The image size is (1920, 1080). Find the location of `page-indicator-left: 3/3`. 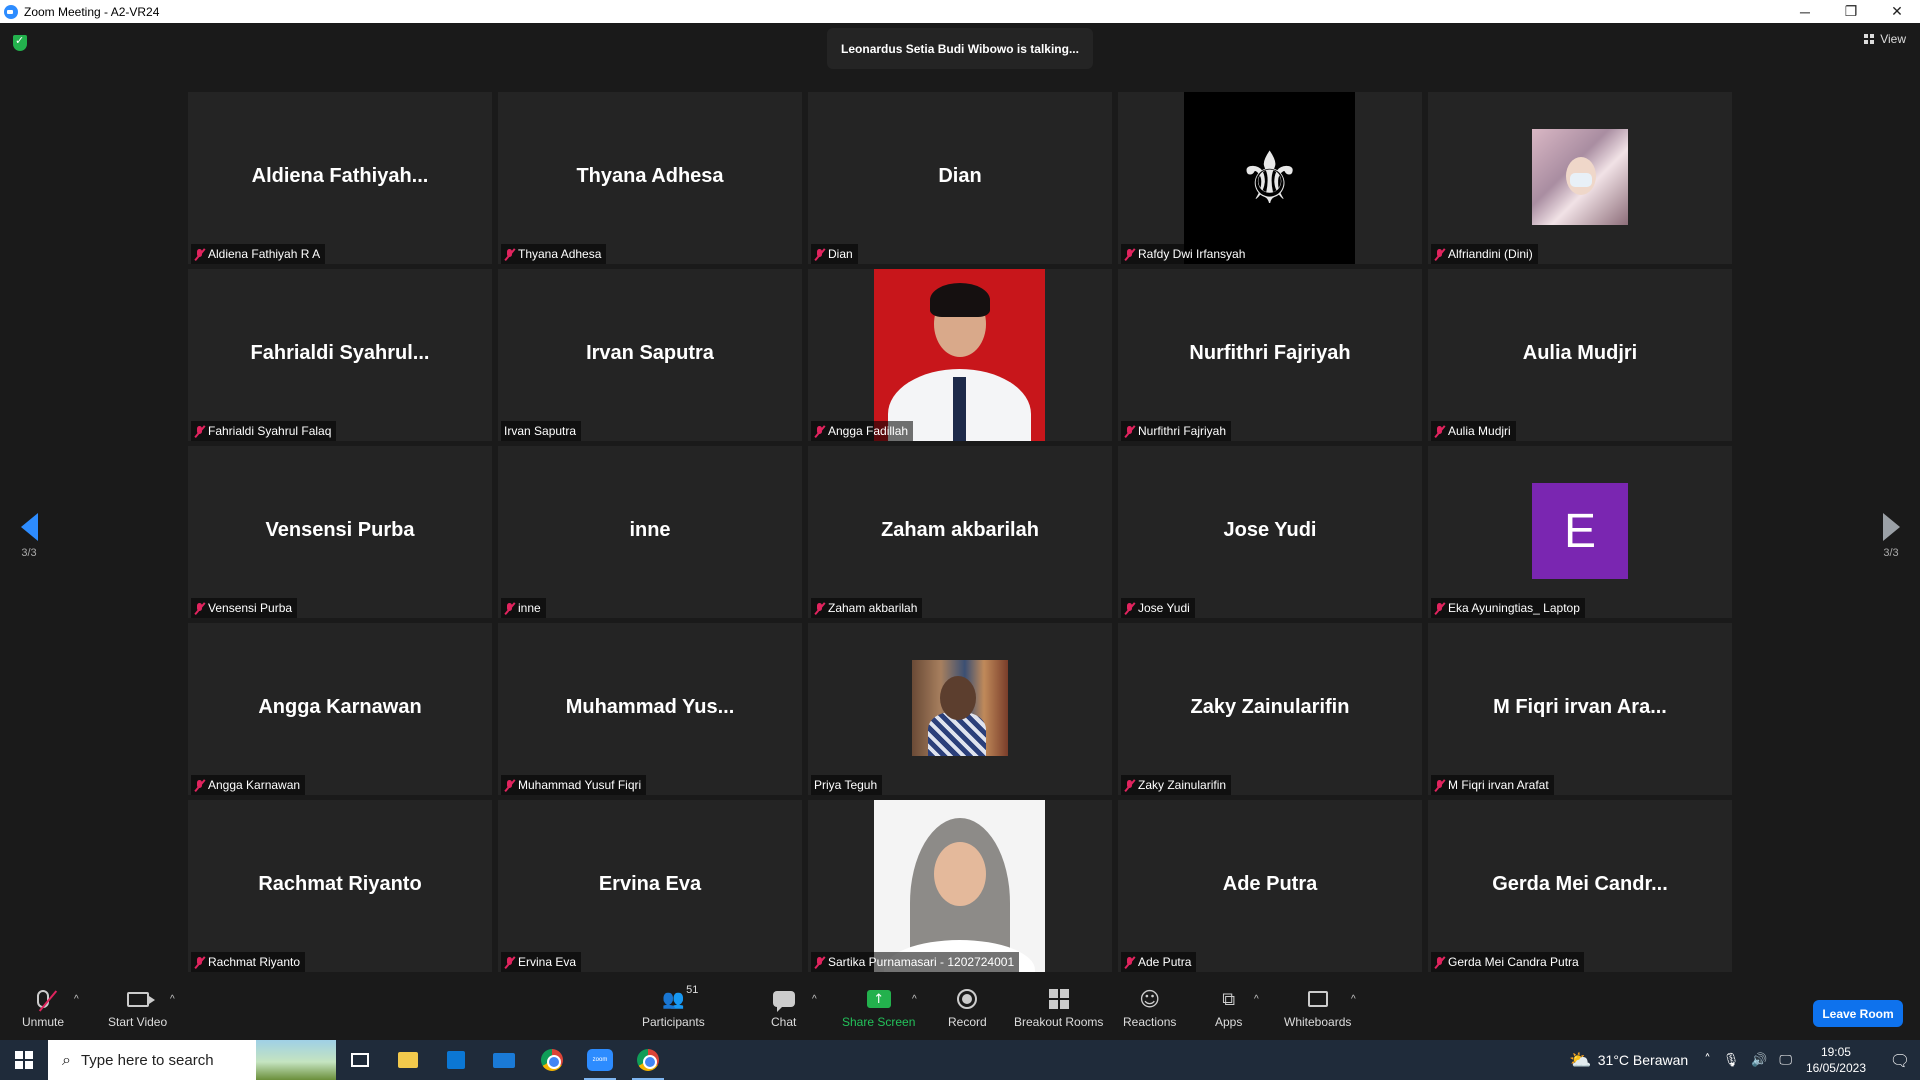

page-indicator-left: 3/3 is located at coordinates (29, 553).